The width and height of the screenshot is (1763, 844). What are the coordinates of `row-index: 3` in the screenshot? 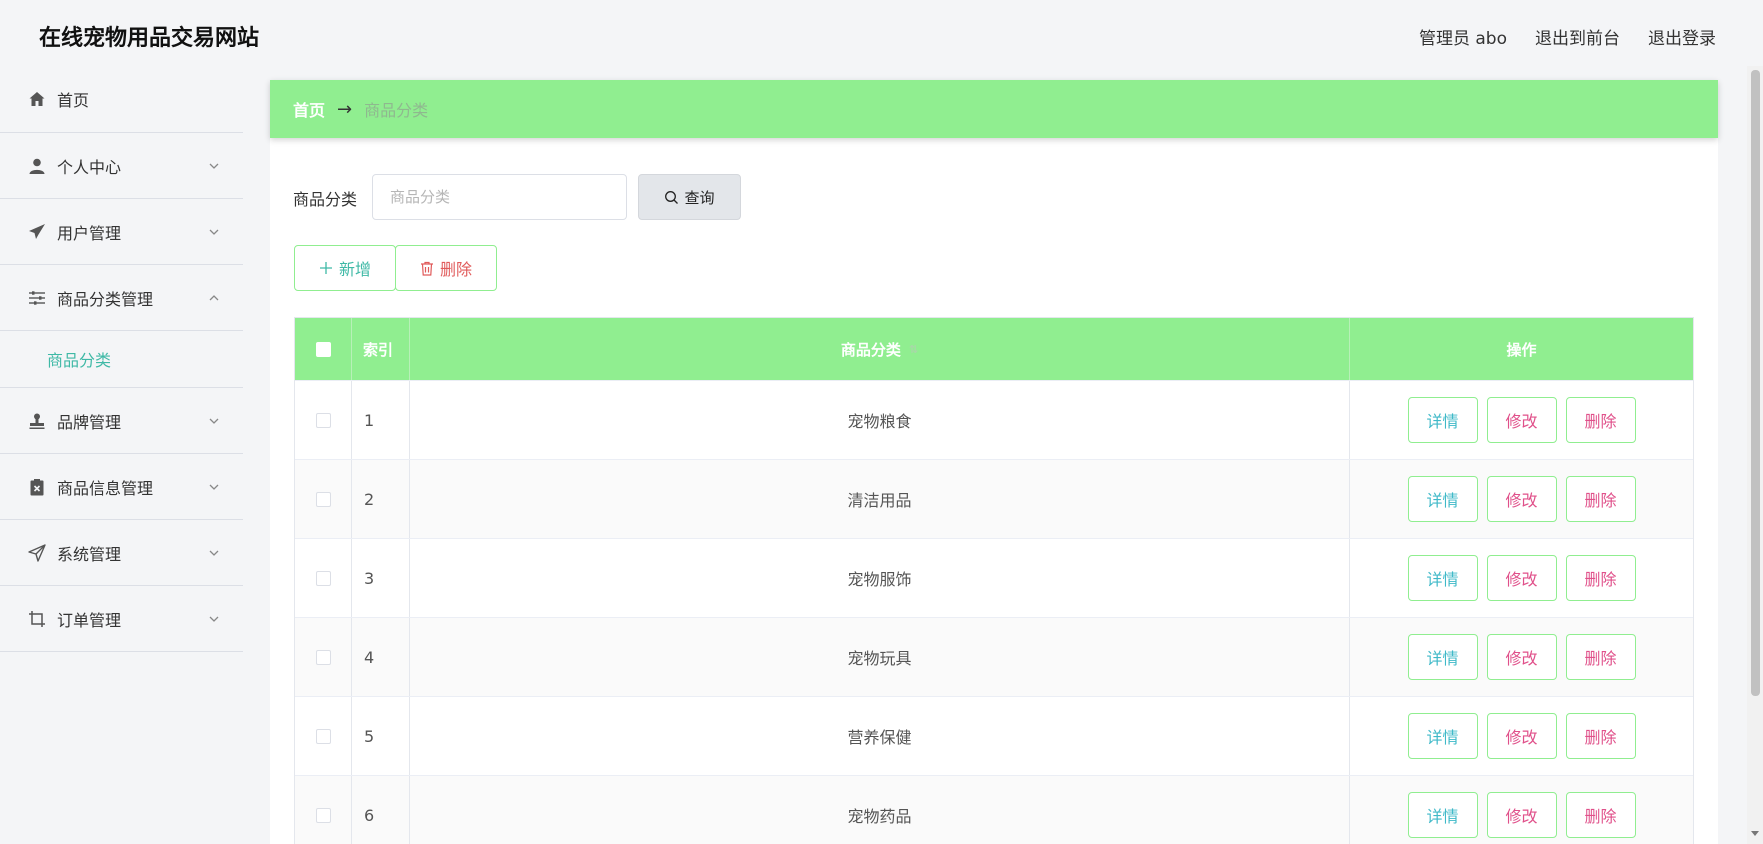 It's located at (381, 578).